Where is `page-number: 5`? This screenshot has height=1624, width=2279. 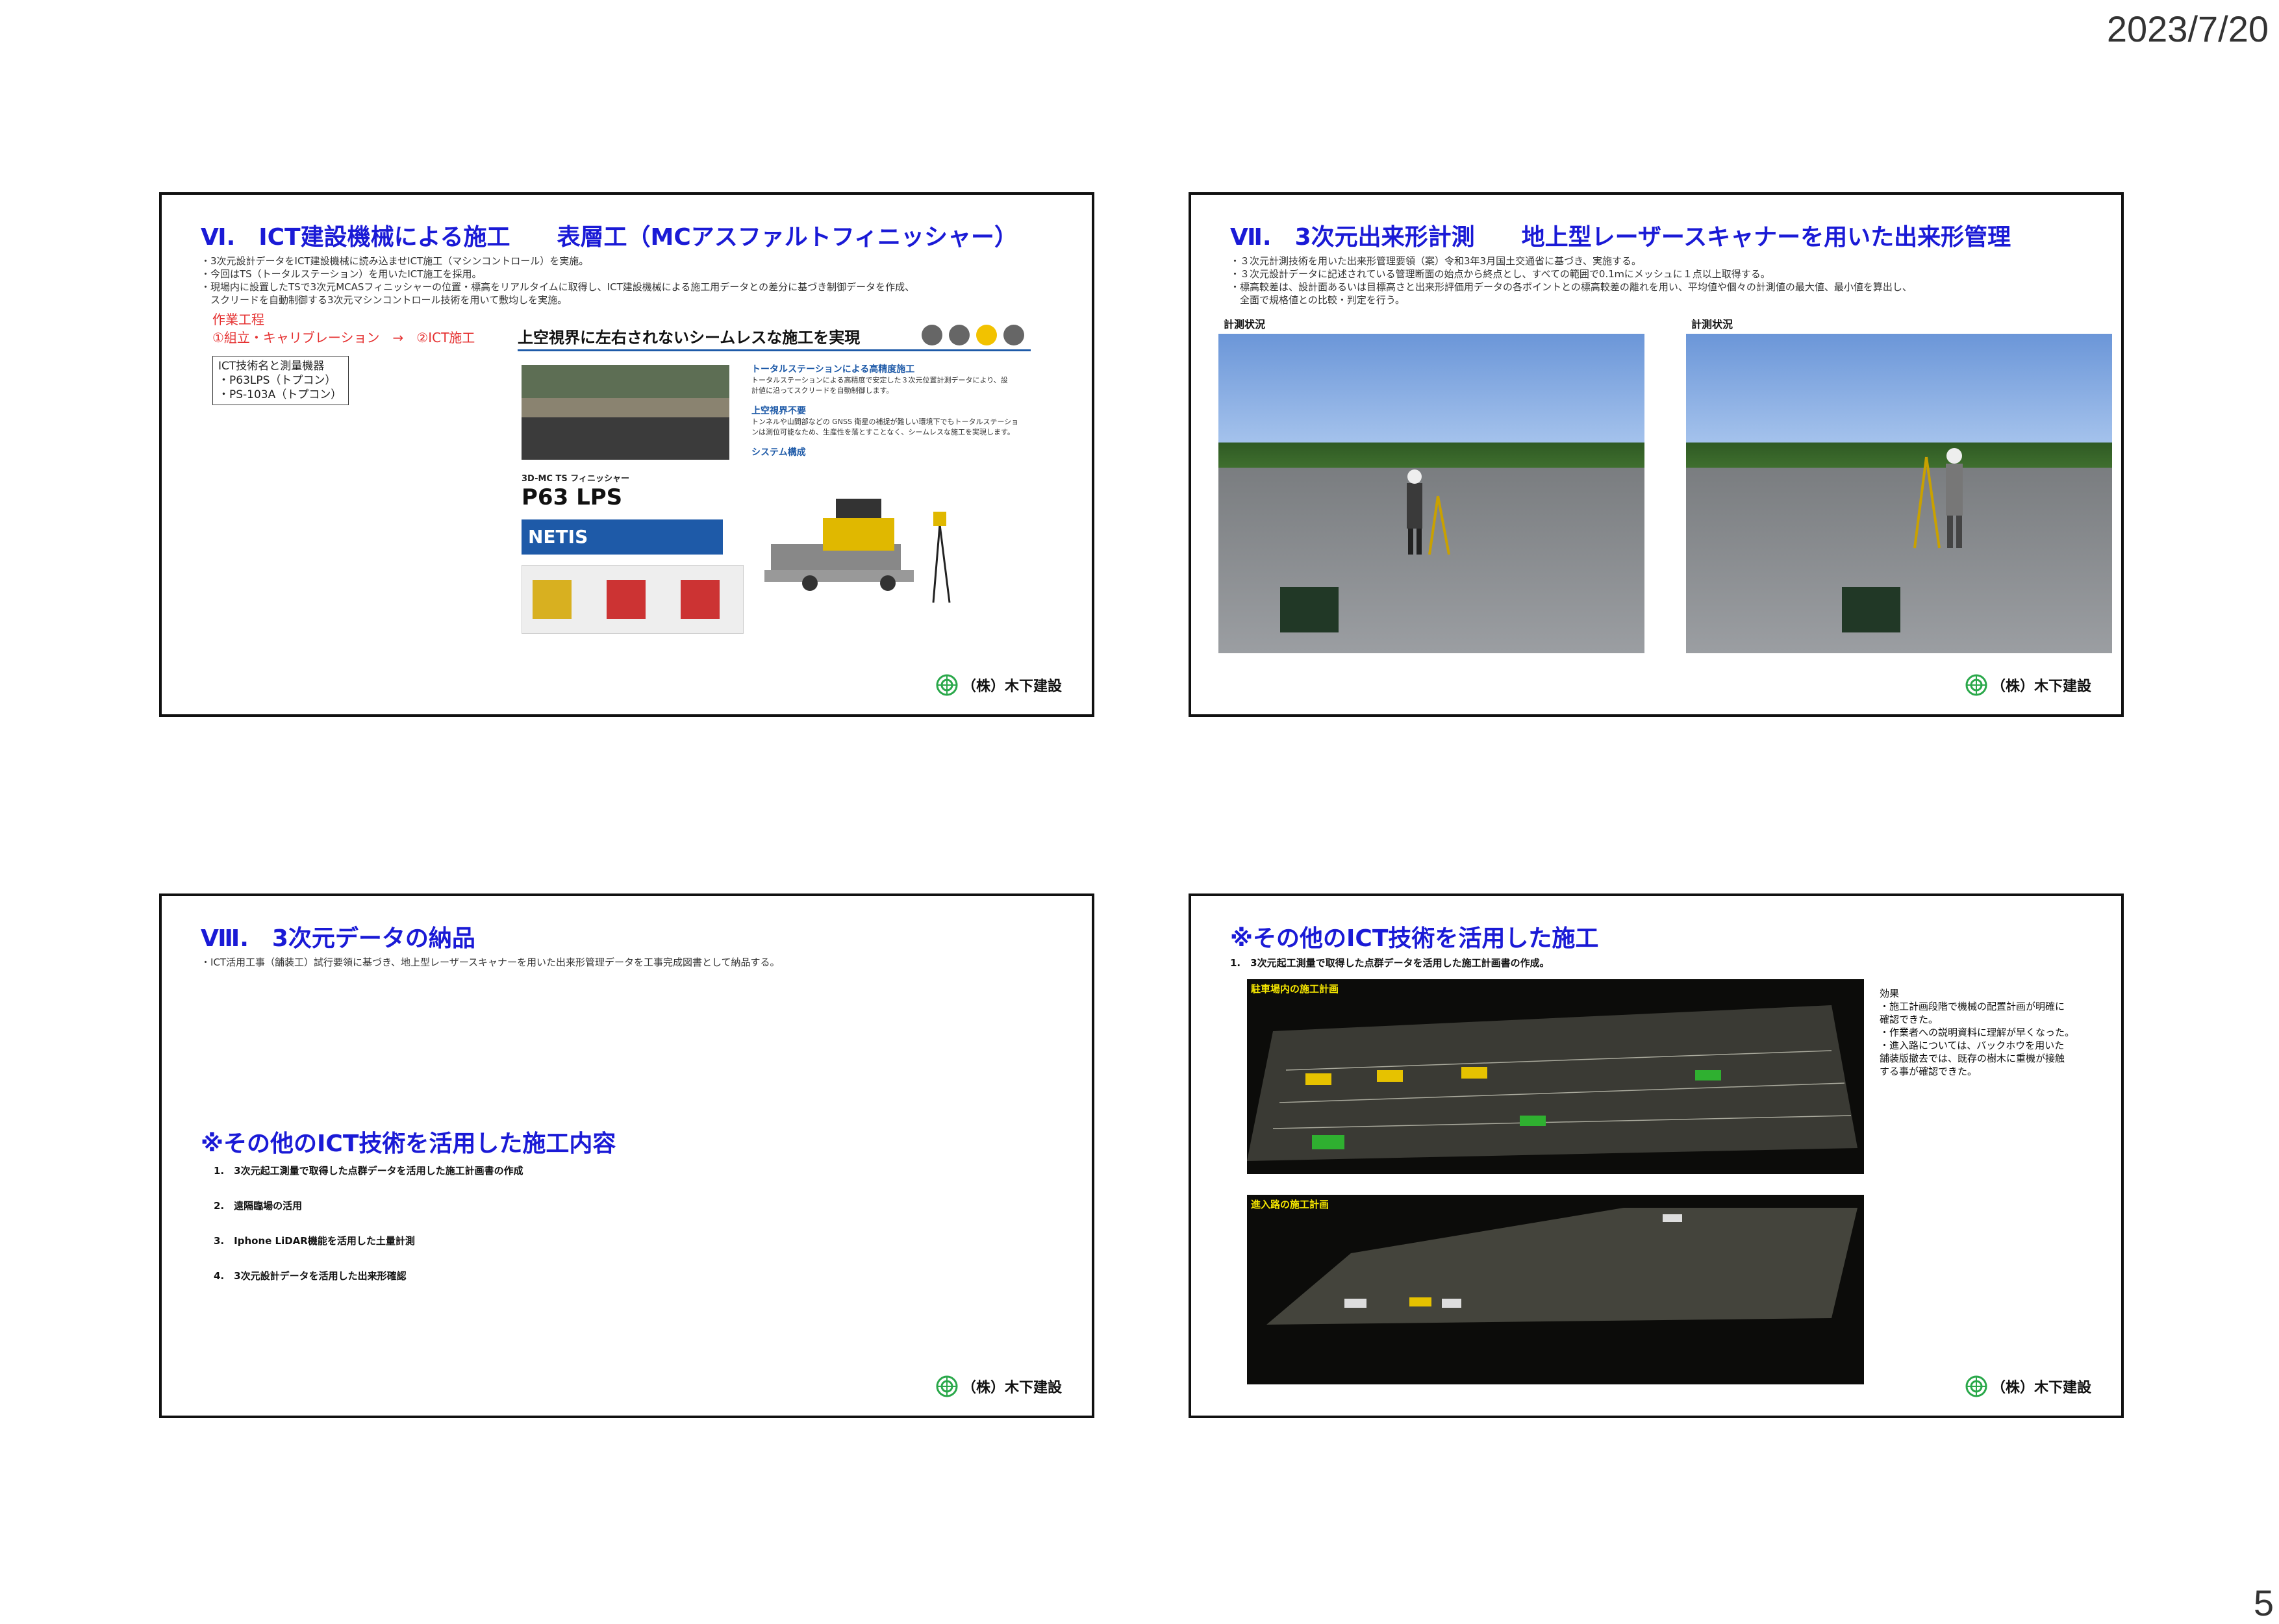
page-number: 5 is located at coordinates (2263, 1602).